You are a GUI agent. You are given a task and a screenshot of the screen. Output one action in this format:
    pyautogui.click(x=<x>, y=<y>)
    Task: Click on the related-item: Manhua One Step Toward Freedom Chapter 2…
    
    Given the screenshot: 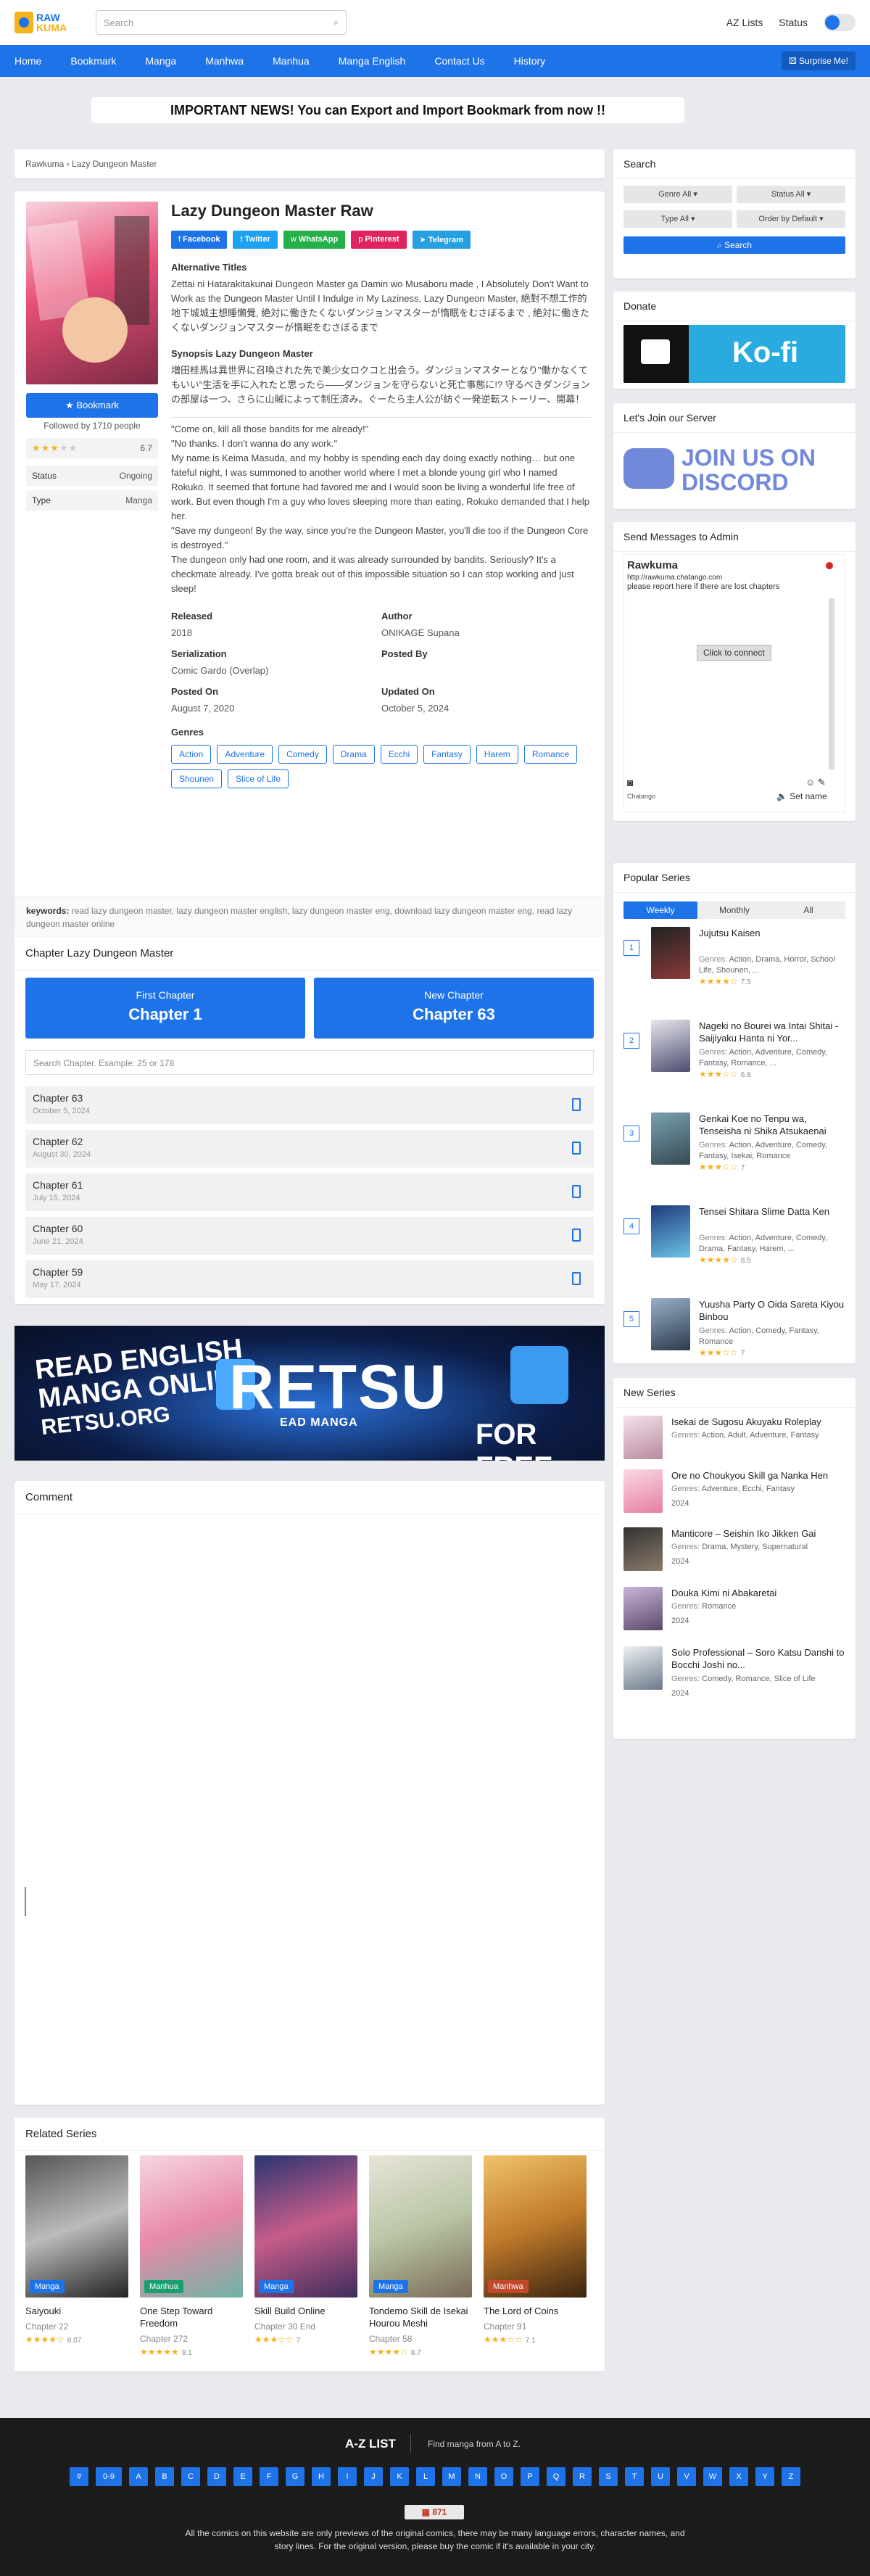 What is the action you would take?
    pyautogui.click(x=192, y=2256)
    